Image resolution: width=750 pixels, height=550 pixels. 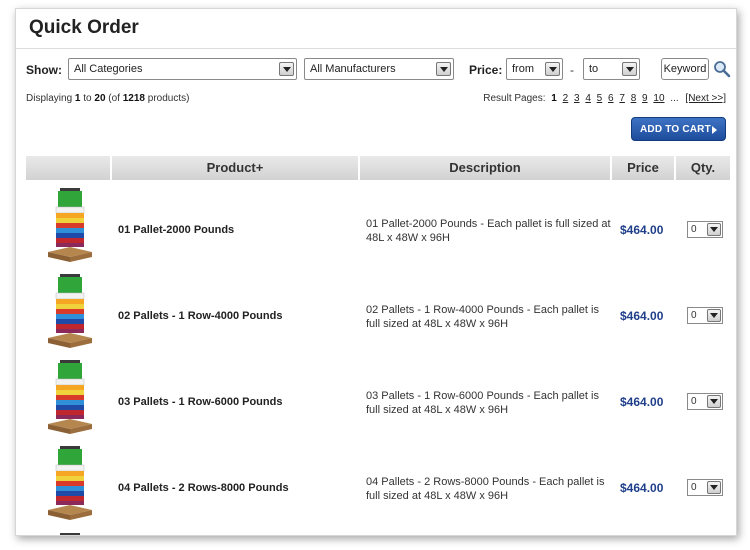 What do you see at coordinates (133, 98) in the screenshot?
I see `results-total: 1218` at bounding box center [133, 98].